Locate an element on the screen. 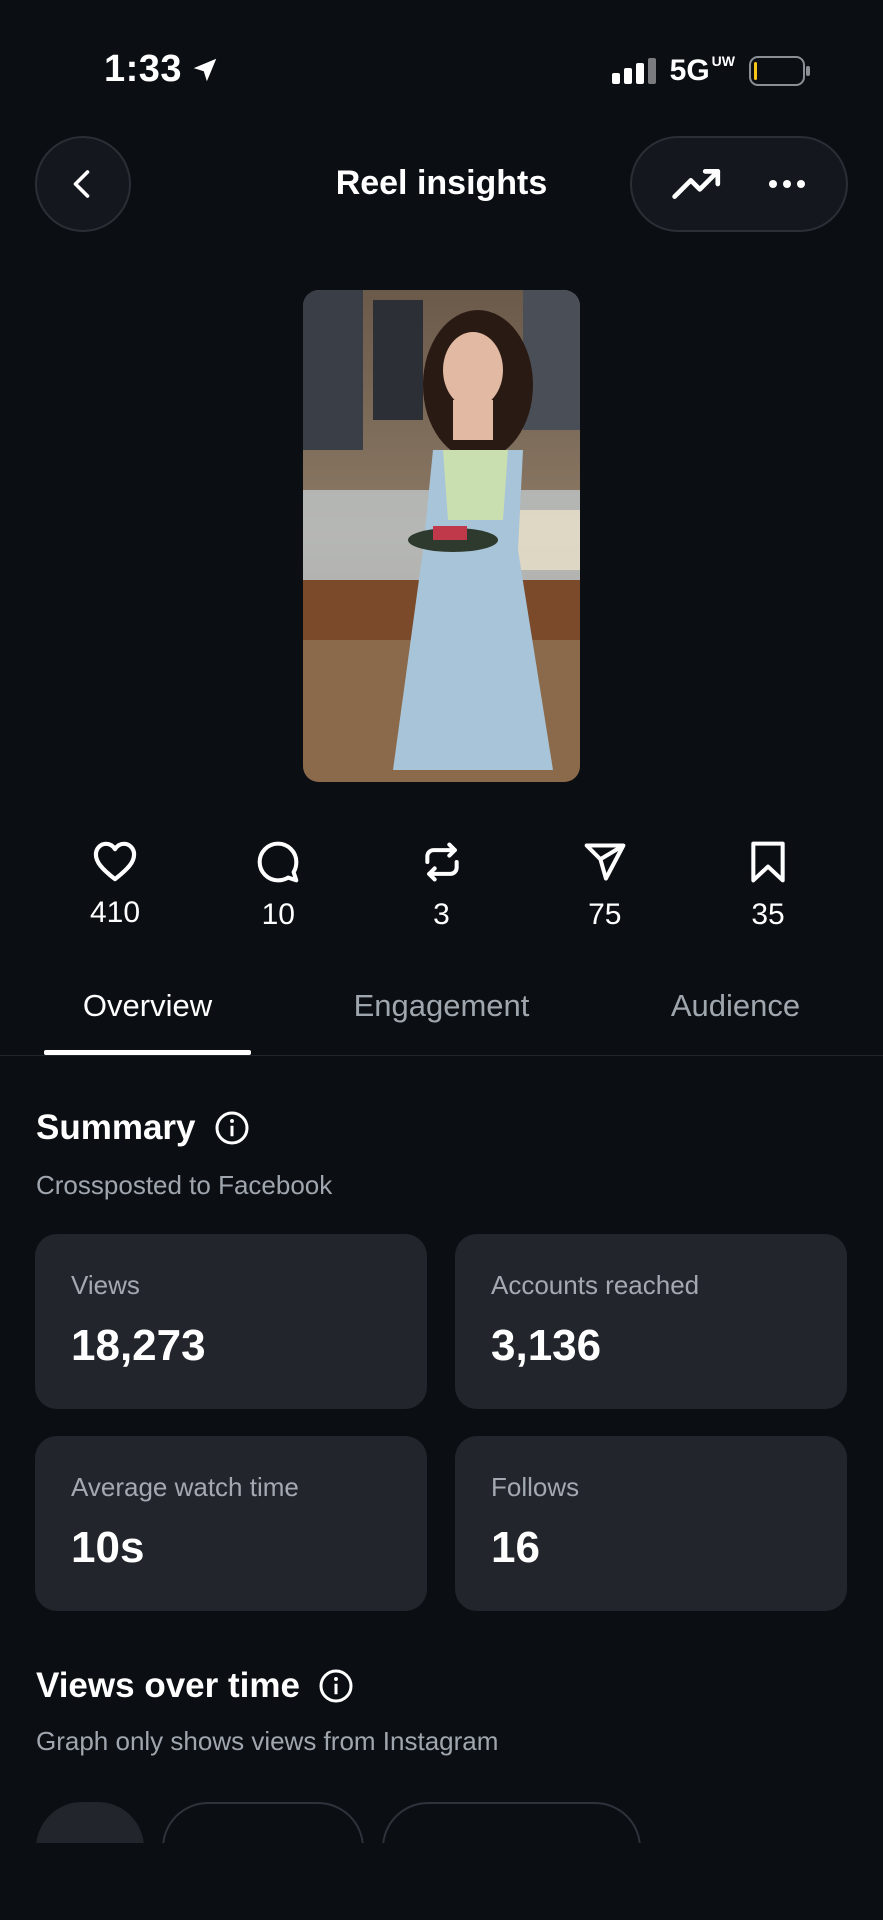  signal-icon is located at coordinates (633, 71).